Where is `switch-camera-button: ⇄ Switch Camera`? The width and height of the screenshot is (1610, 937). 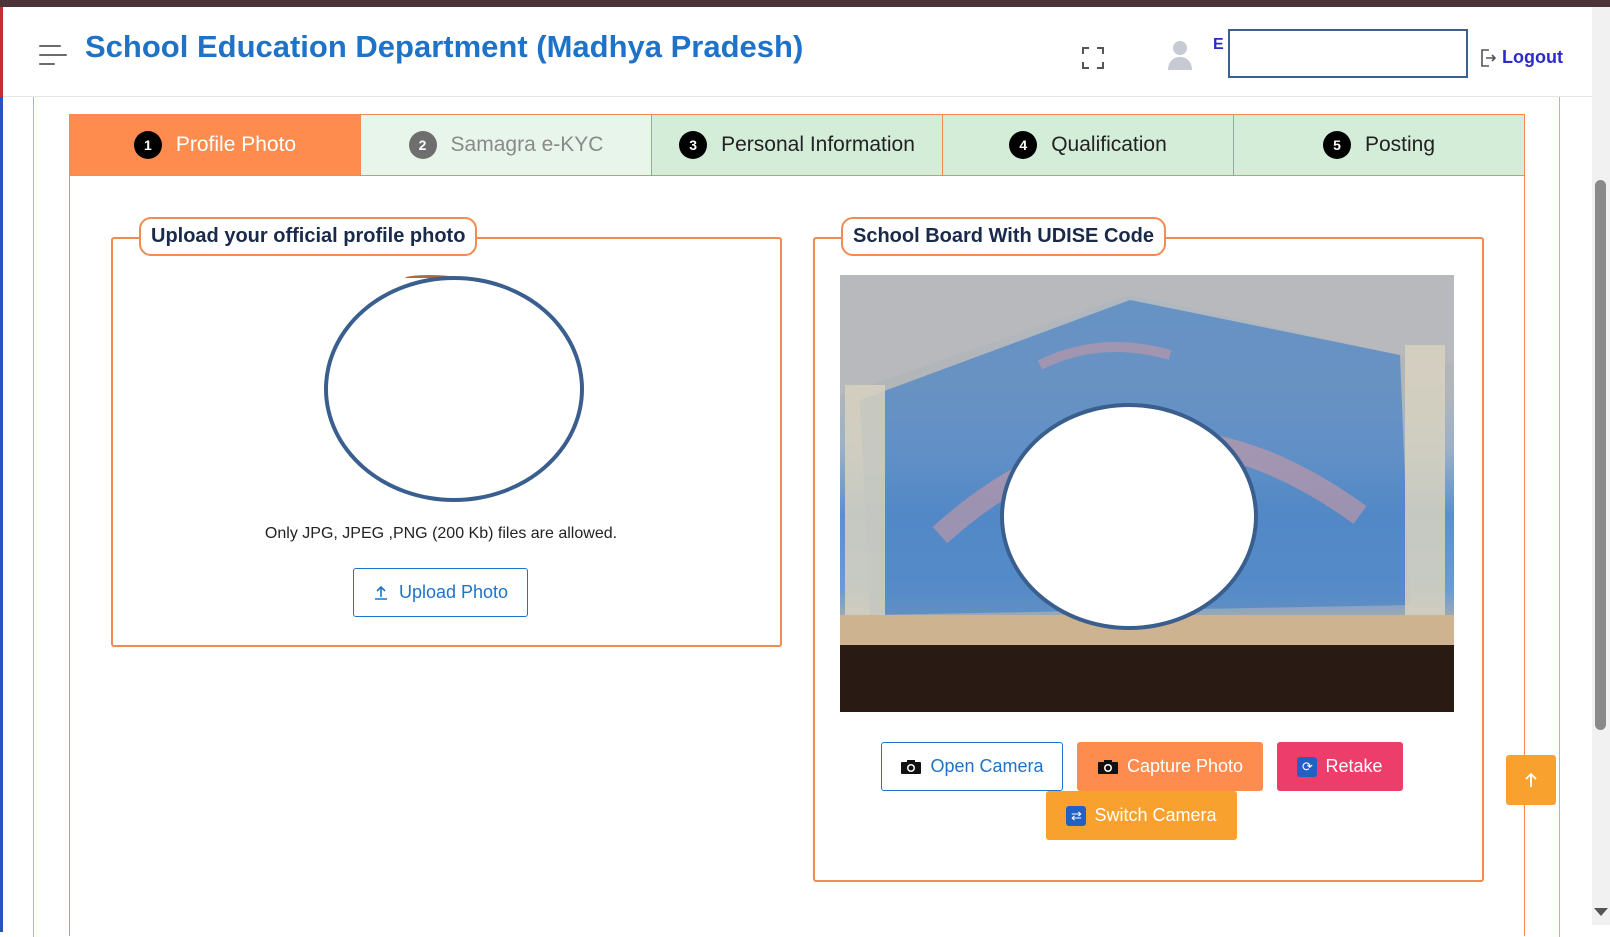
switch-camera-button: ⇄ Switch Camera is located at coordinates (1141, 815).